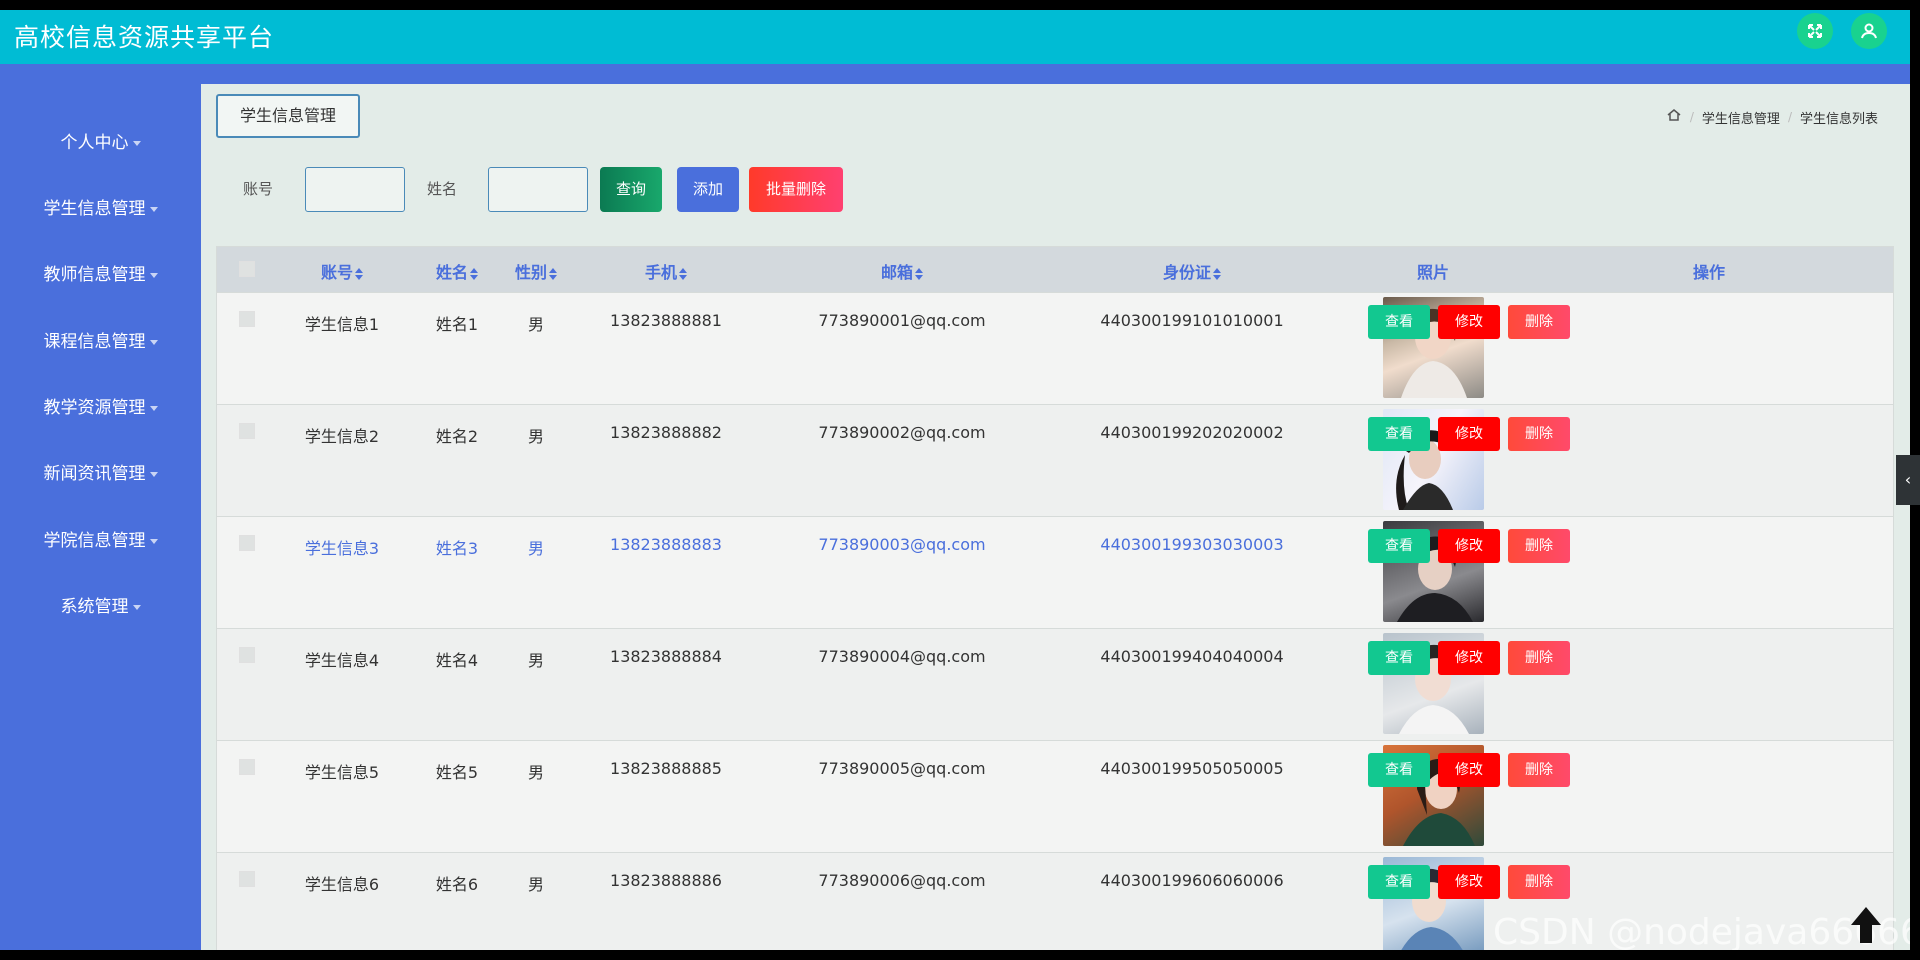 Image resolution: width=1920 pixels, height=960 pixels. What do you see at coordinates (666, 656) in the screenshot?
I see `cell-phone: 13823888884` at bounding box center [666, 656].